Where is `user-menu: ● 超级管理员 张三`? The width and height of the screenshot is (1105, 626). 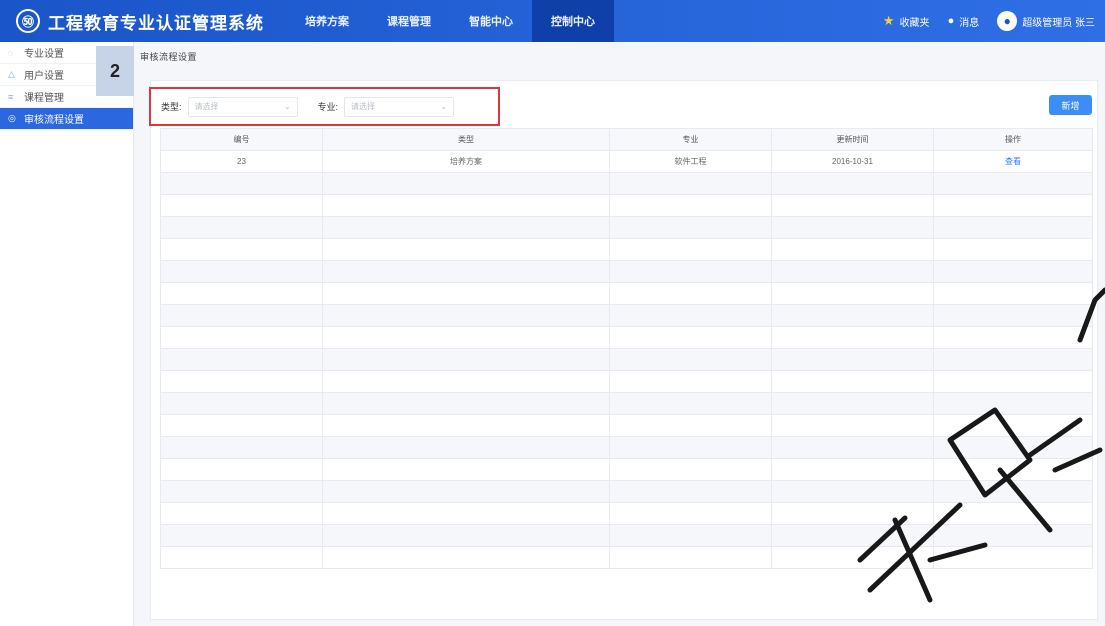 user-menu: ● 超级管理员 张三 is located at coordinates (1046, 21).